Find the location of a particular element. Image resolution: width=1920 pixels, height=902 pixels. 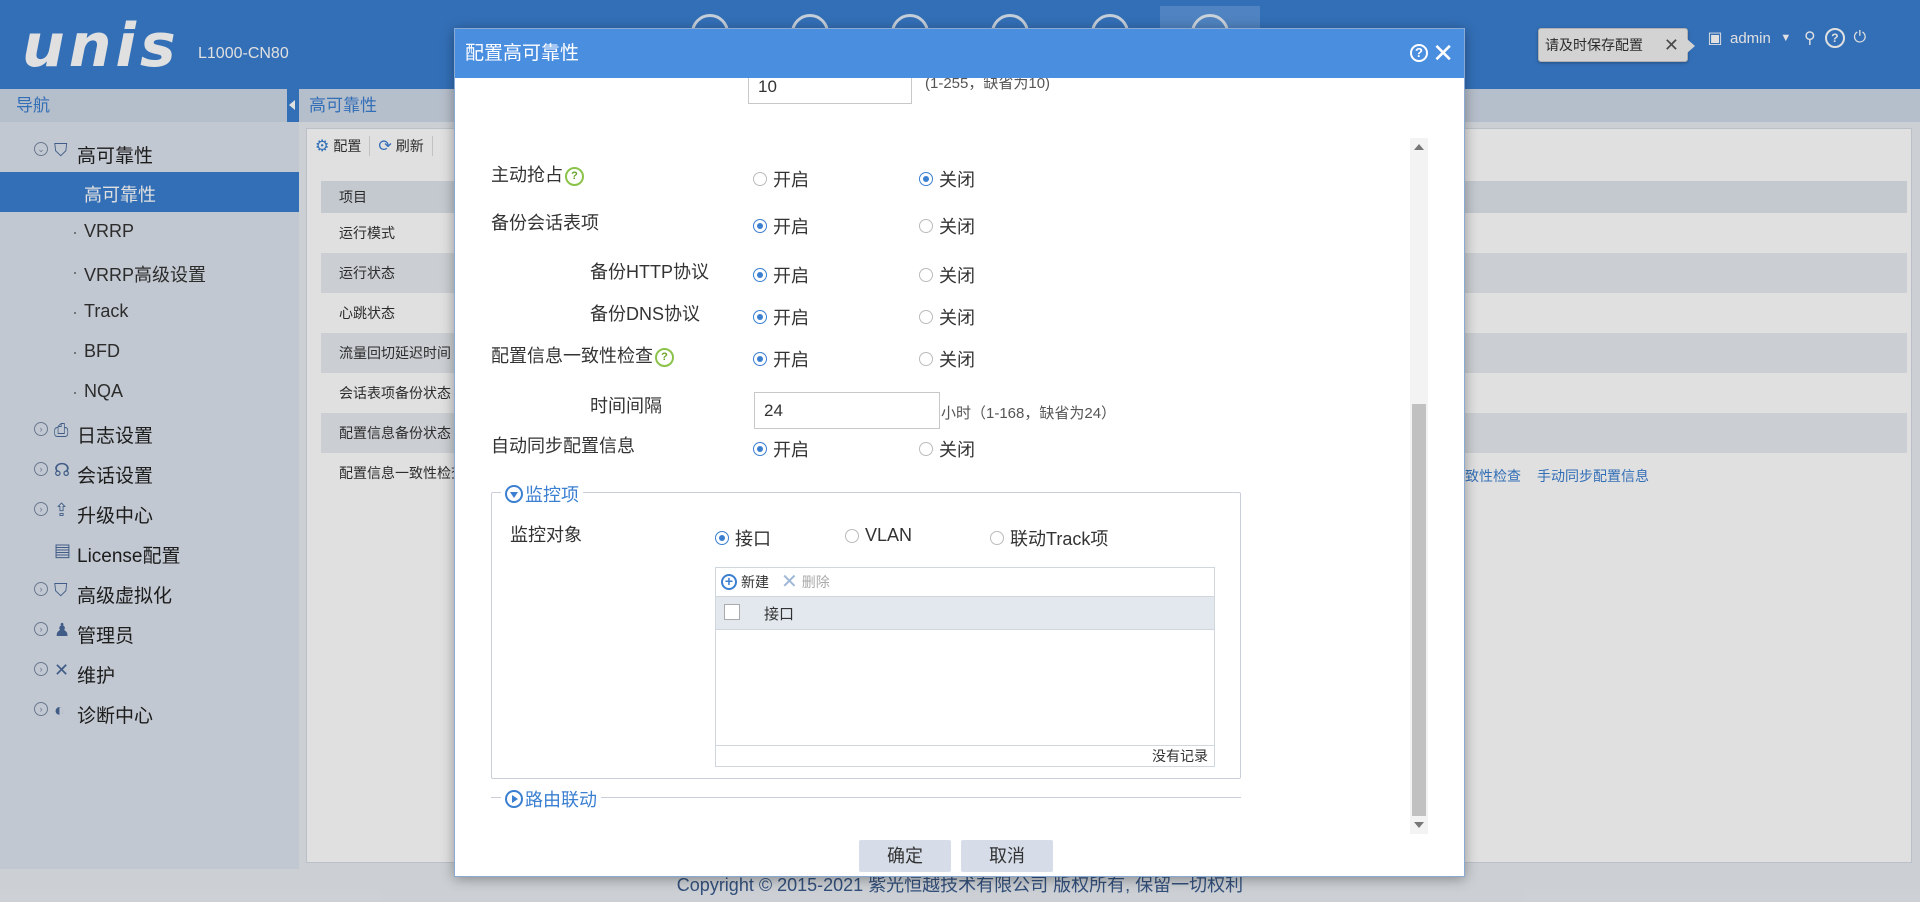

new-button: + 新建 is located at coordinates (745, 582).